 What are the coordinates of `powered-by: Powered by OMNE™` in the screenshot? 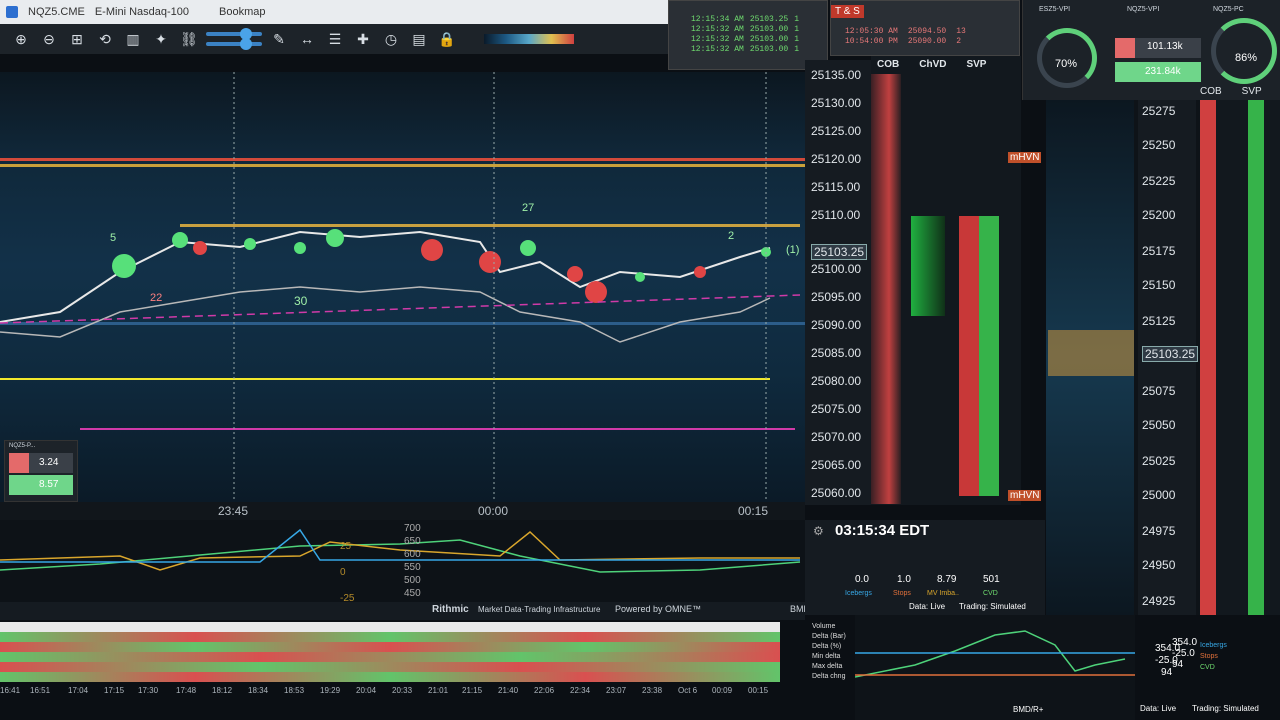 It's located at (658, 609).